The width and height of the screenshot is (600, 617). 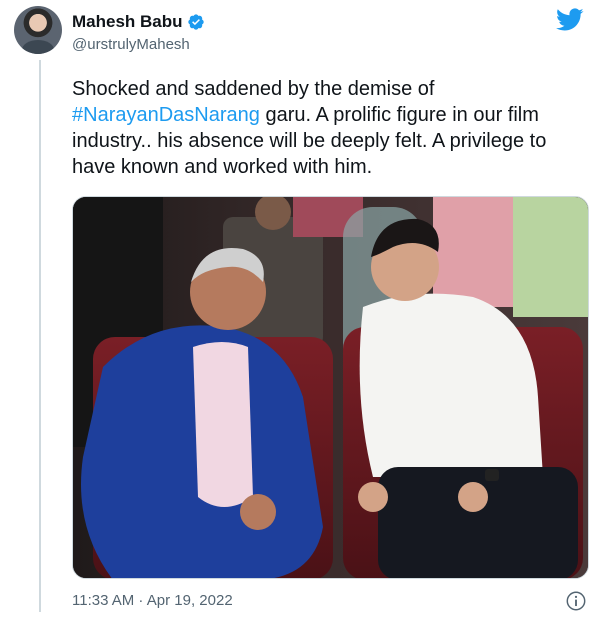 What do you see at coordinates (299, 35) in the screenshot?
I see `tweet-header: Mahesh Babu @urstrulyMahesh` at bounding box center [299, 35].